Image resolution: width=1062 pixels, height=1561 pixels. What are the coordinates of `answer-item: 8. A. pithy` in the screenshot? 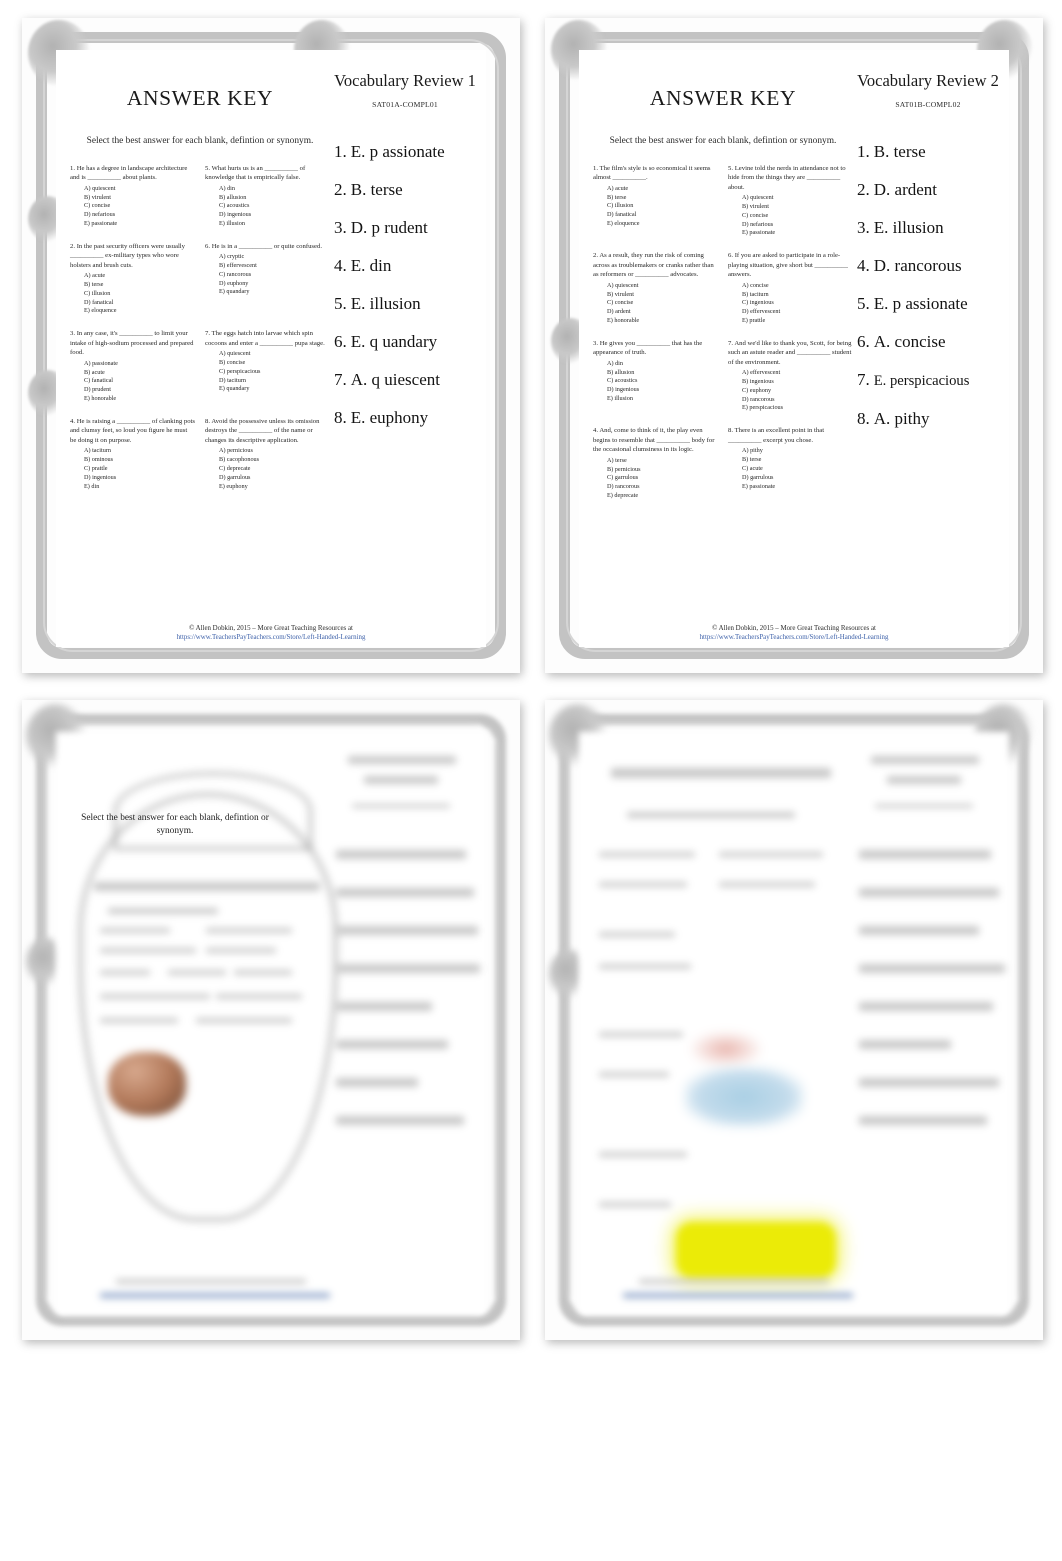 It's located at (930, 418).